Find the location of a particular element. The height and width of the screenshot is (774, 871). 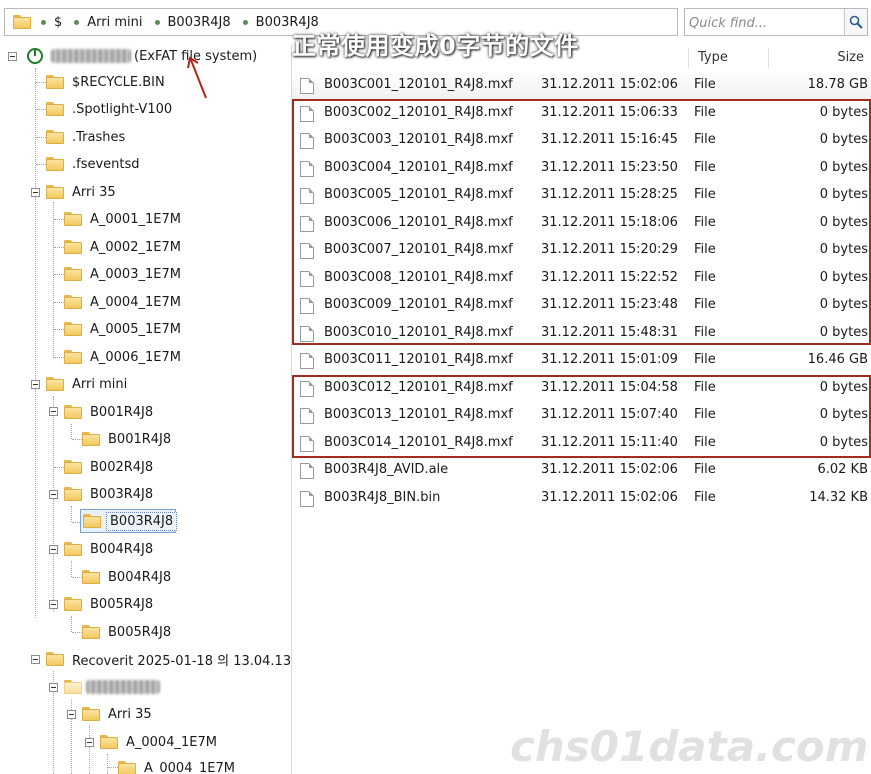

column-header-size: Size is located at coordinates (850, 57).